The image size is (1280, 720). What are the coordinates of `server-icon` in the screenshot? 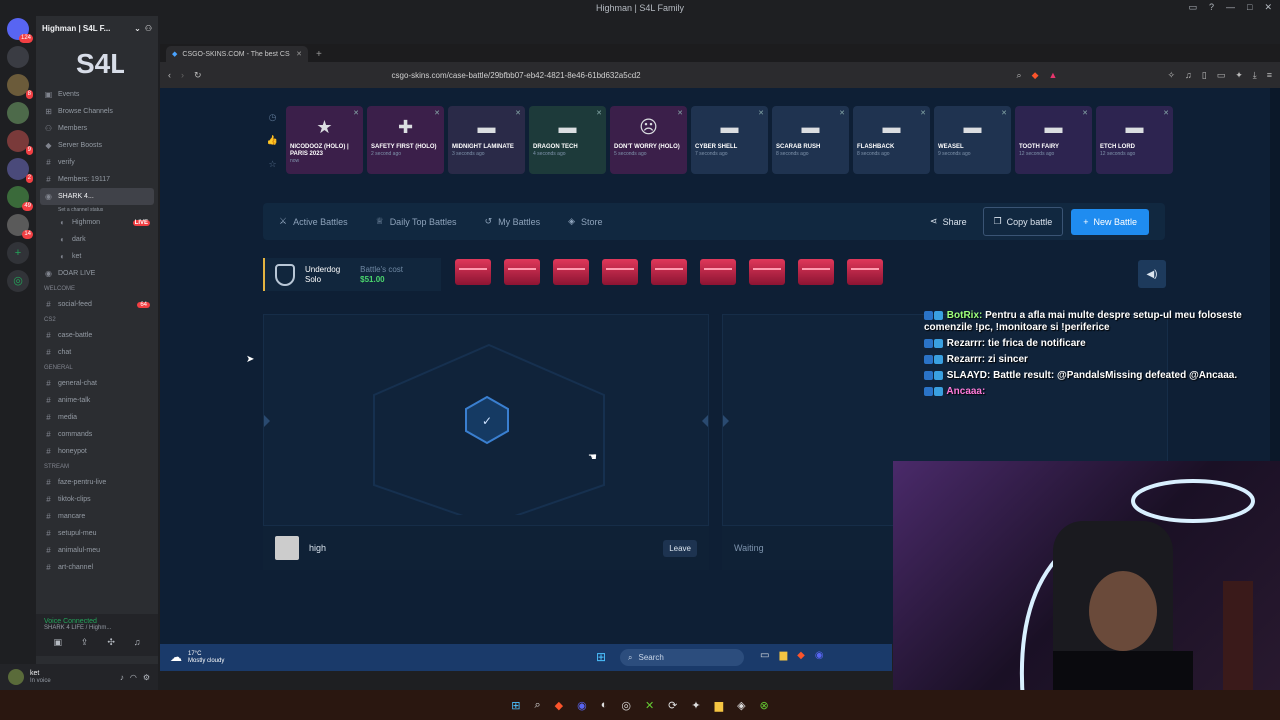 It's located at (18, 57).